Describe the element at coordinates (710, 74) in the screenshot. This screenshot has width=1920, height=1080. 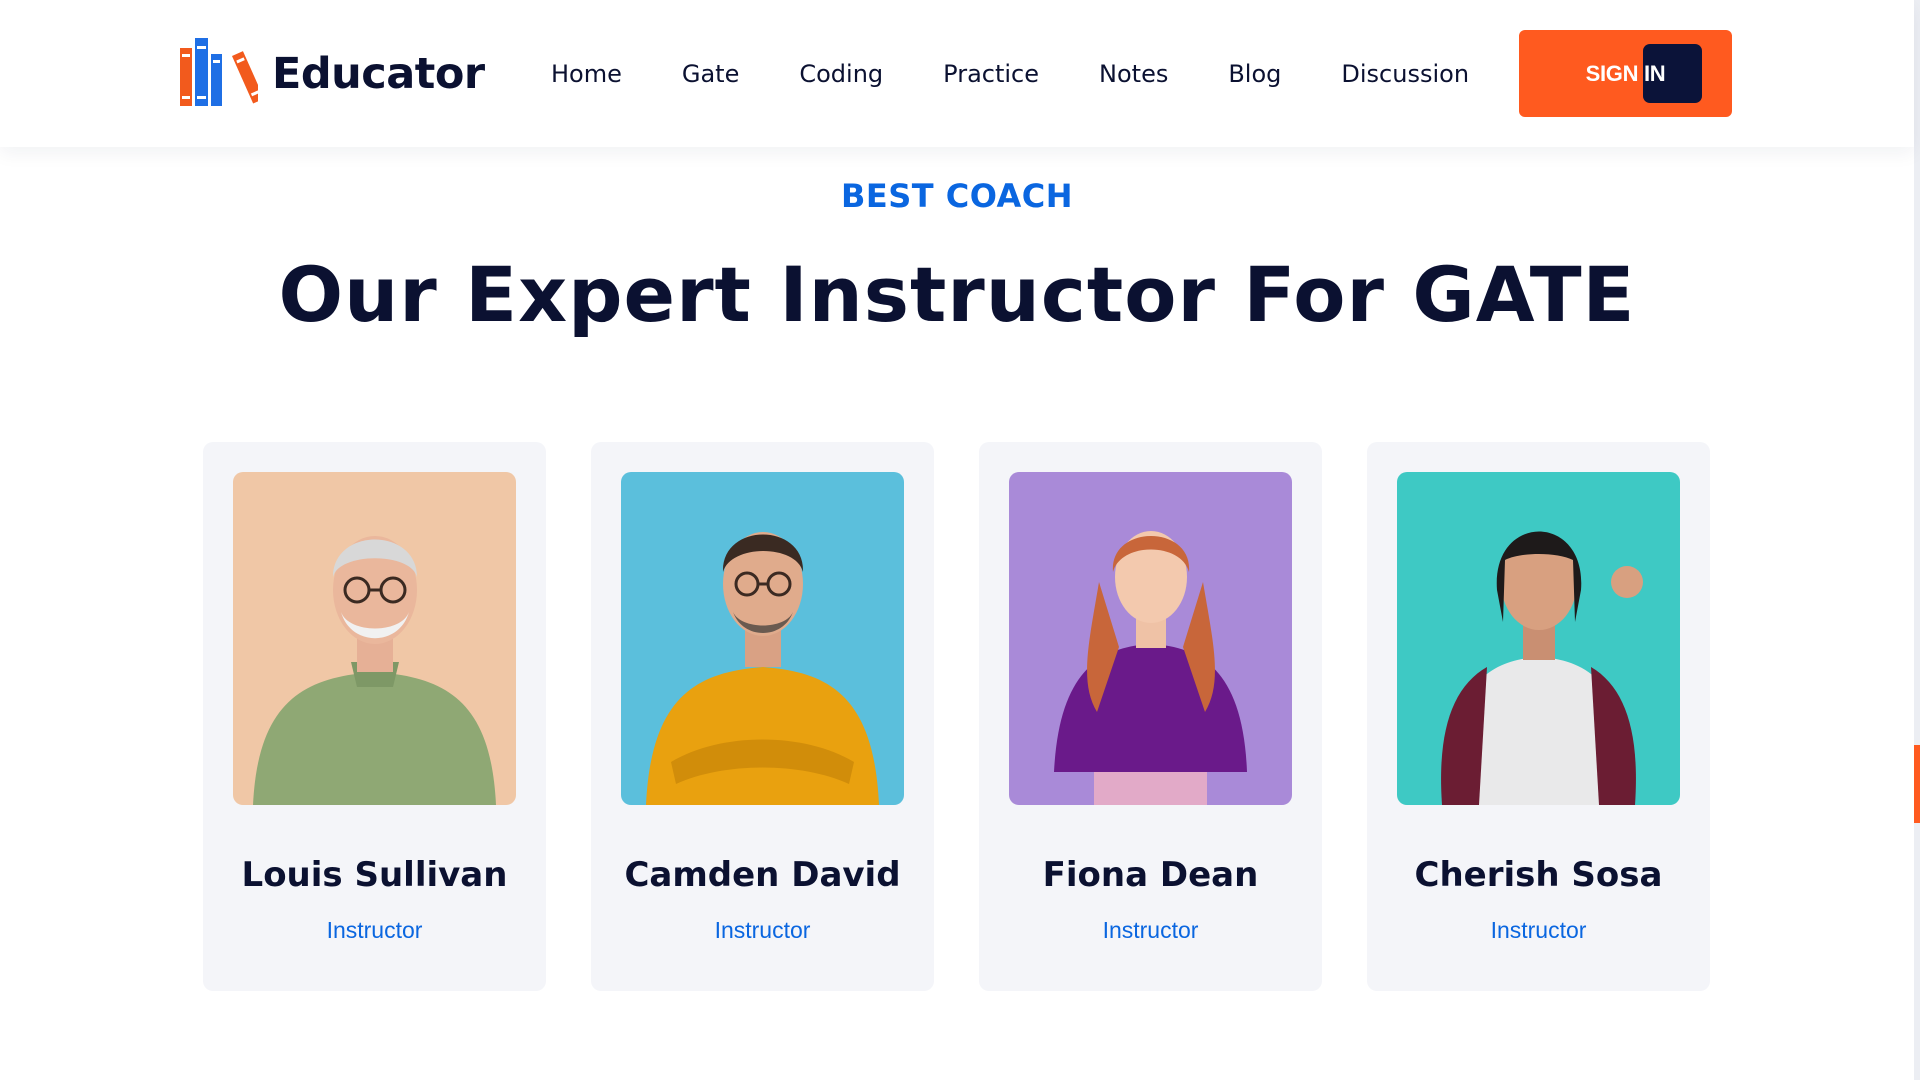
I see `nav-gate: Gate` at that location.